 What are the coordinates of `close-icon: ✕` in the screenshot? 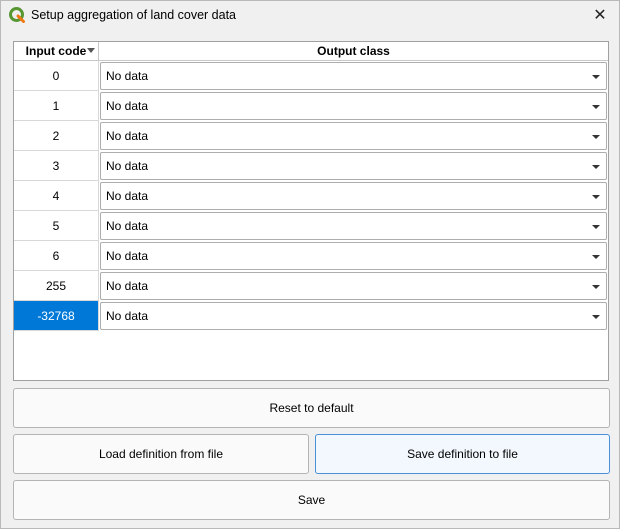 It's located at (600, 16).